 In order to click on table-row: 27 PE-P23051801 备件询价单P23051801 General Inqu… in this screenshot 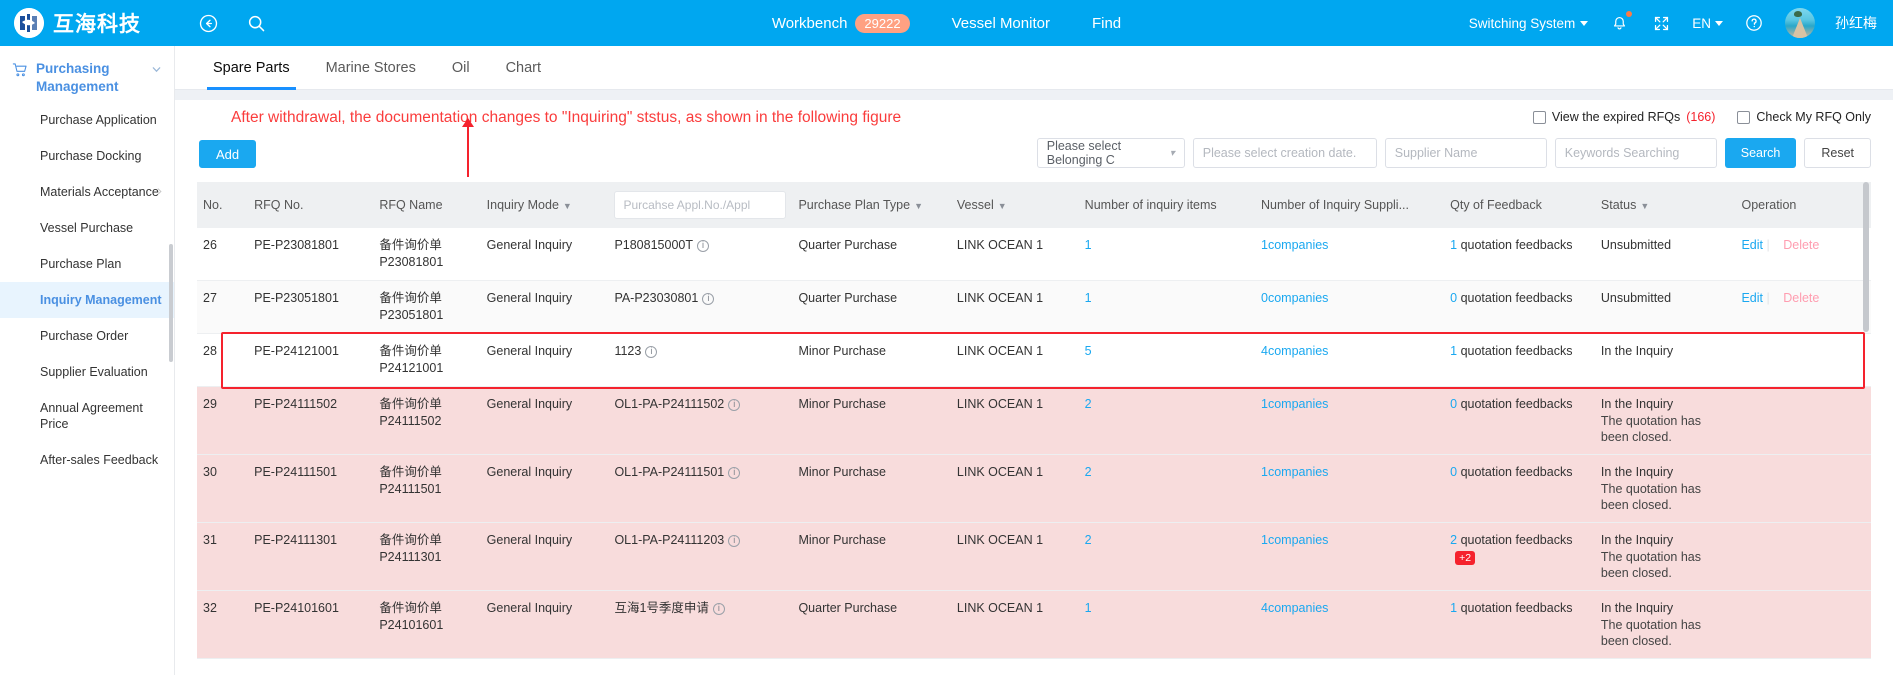, I will do `click(1034, 307)`.